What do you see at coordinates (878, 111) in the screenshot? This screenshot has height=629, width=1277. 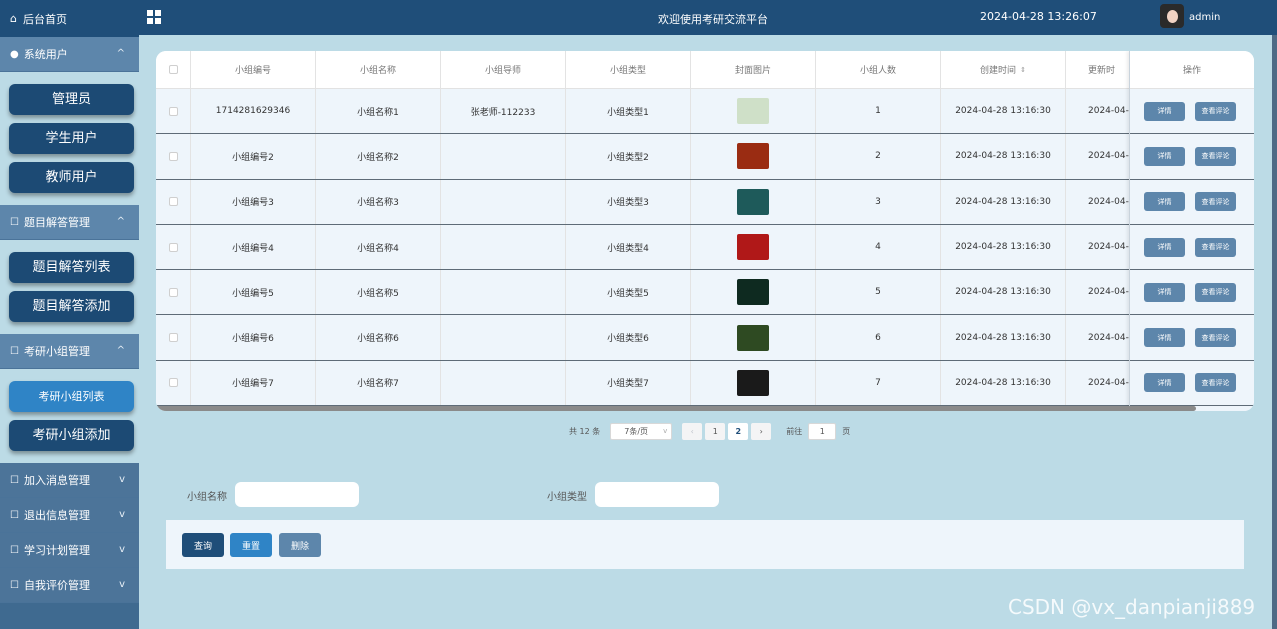 I see `cell-member-count: 1` at bounding box center [878, 111].